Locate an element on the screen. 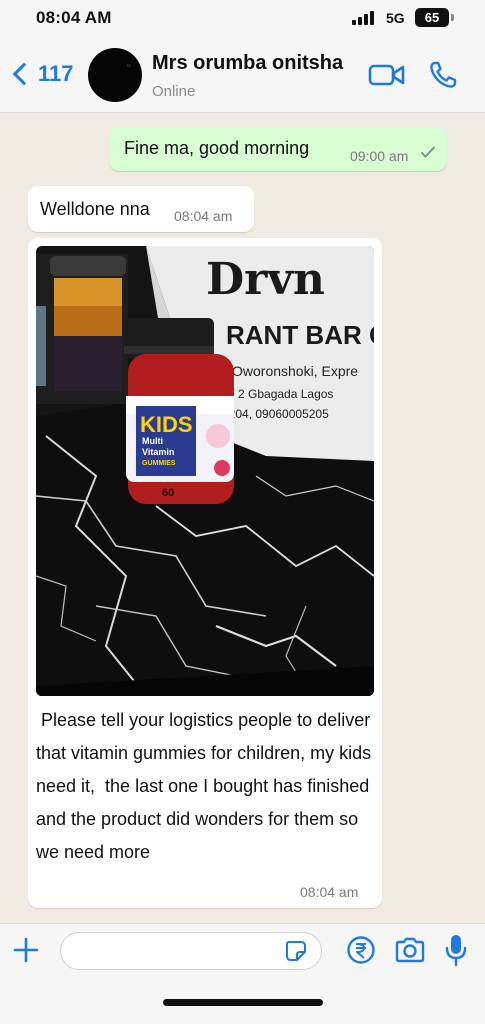 This screenshot has width=485, height=1024. unread-count: 117 is located at coordinates (56, 73).